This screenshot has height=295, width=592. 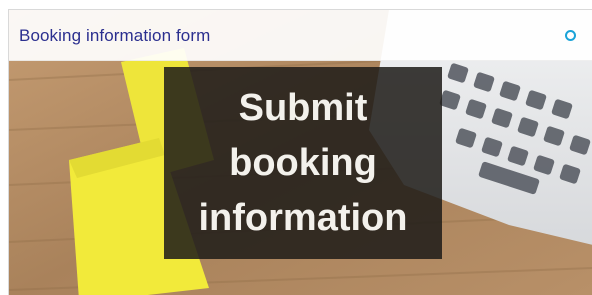 What do you see at coordinates (303, 218) in the screenshot?
I see `caption-line-3: information` at bounding box center [303, 218].